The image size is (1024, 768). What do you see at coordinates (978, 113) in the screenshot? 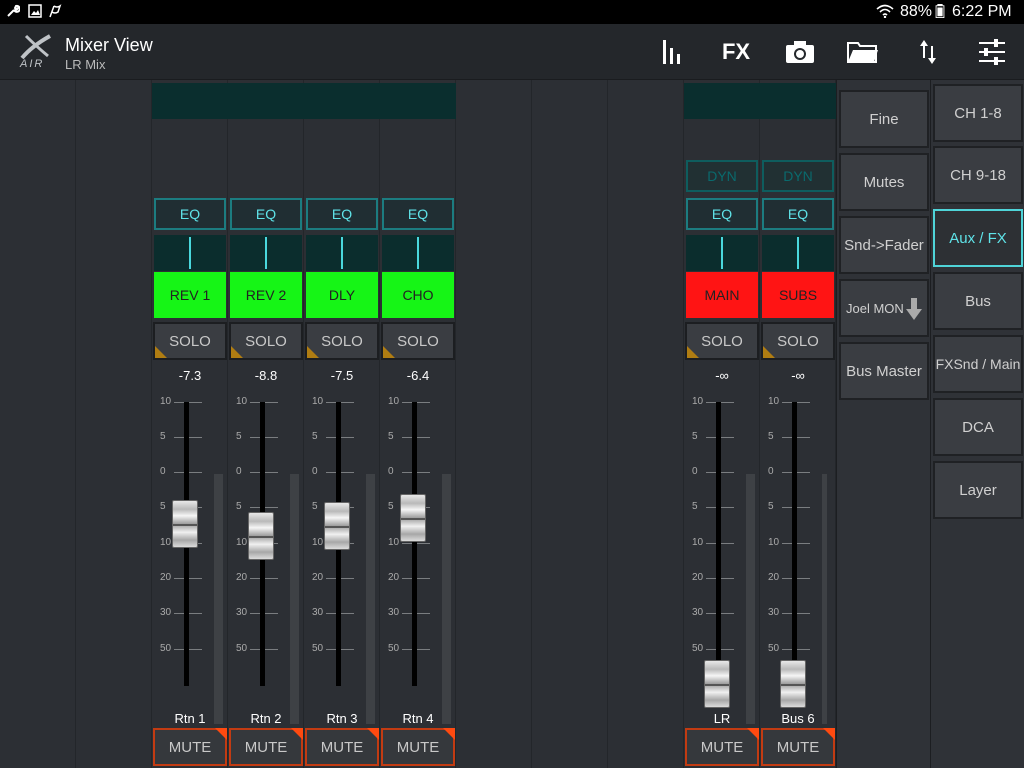
I see `layer-ch-1-8: CH 1-8` at bounding box center [978, 113].